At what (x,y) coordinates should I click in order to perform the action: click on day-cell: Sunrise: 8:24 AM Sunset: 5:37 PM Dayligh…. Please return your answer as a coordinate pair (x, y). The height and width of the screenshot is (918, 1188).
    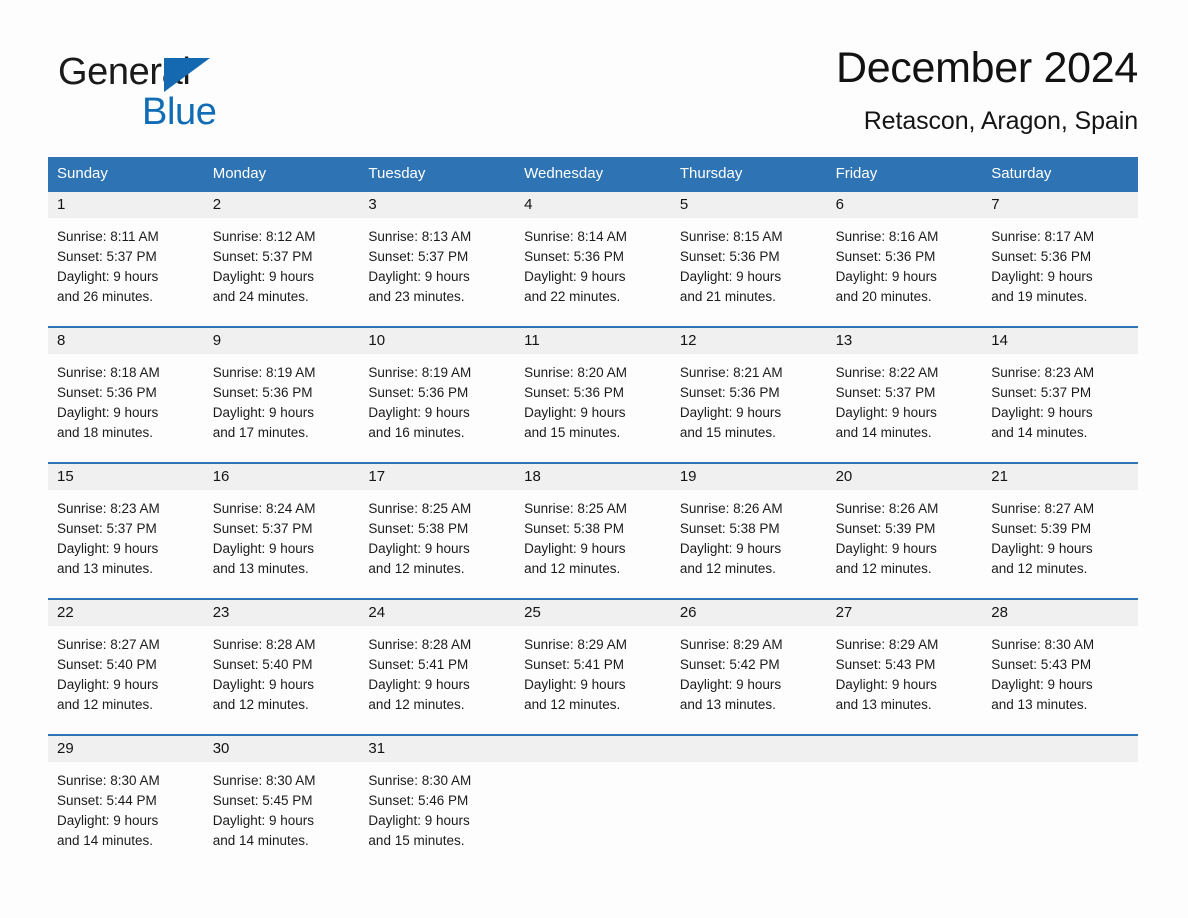
    Looking at the image, I should click on (282, 544).